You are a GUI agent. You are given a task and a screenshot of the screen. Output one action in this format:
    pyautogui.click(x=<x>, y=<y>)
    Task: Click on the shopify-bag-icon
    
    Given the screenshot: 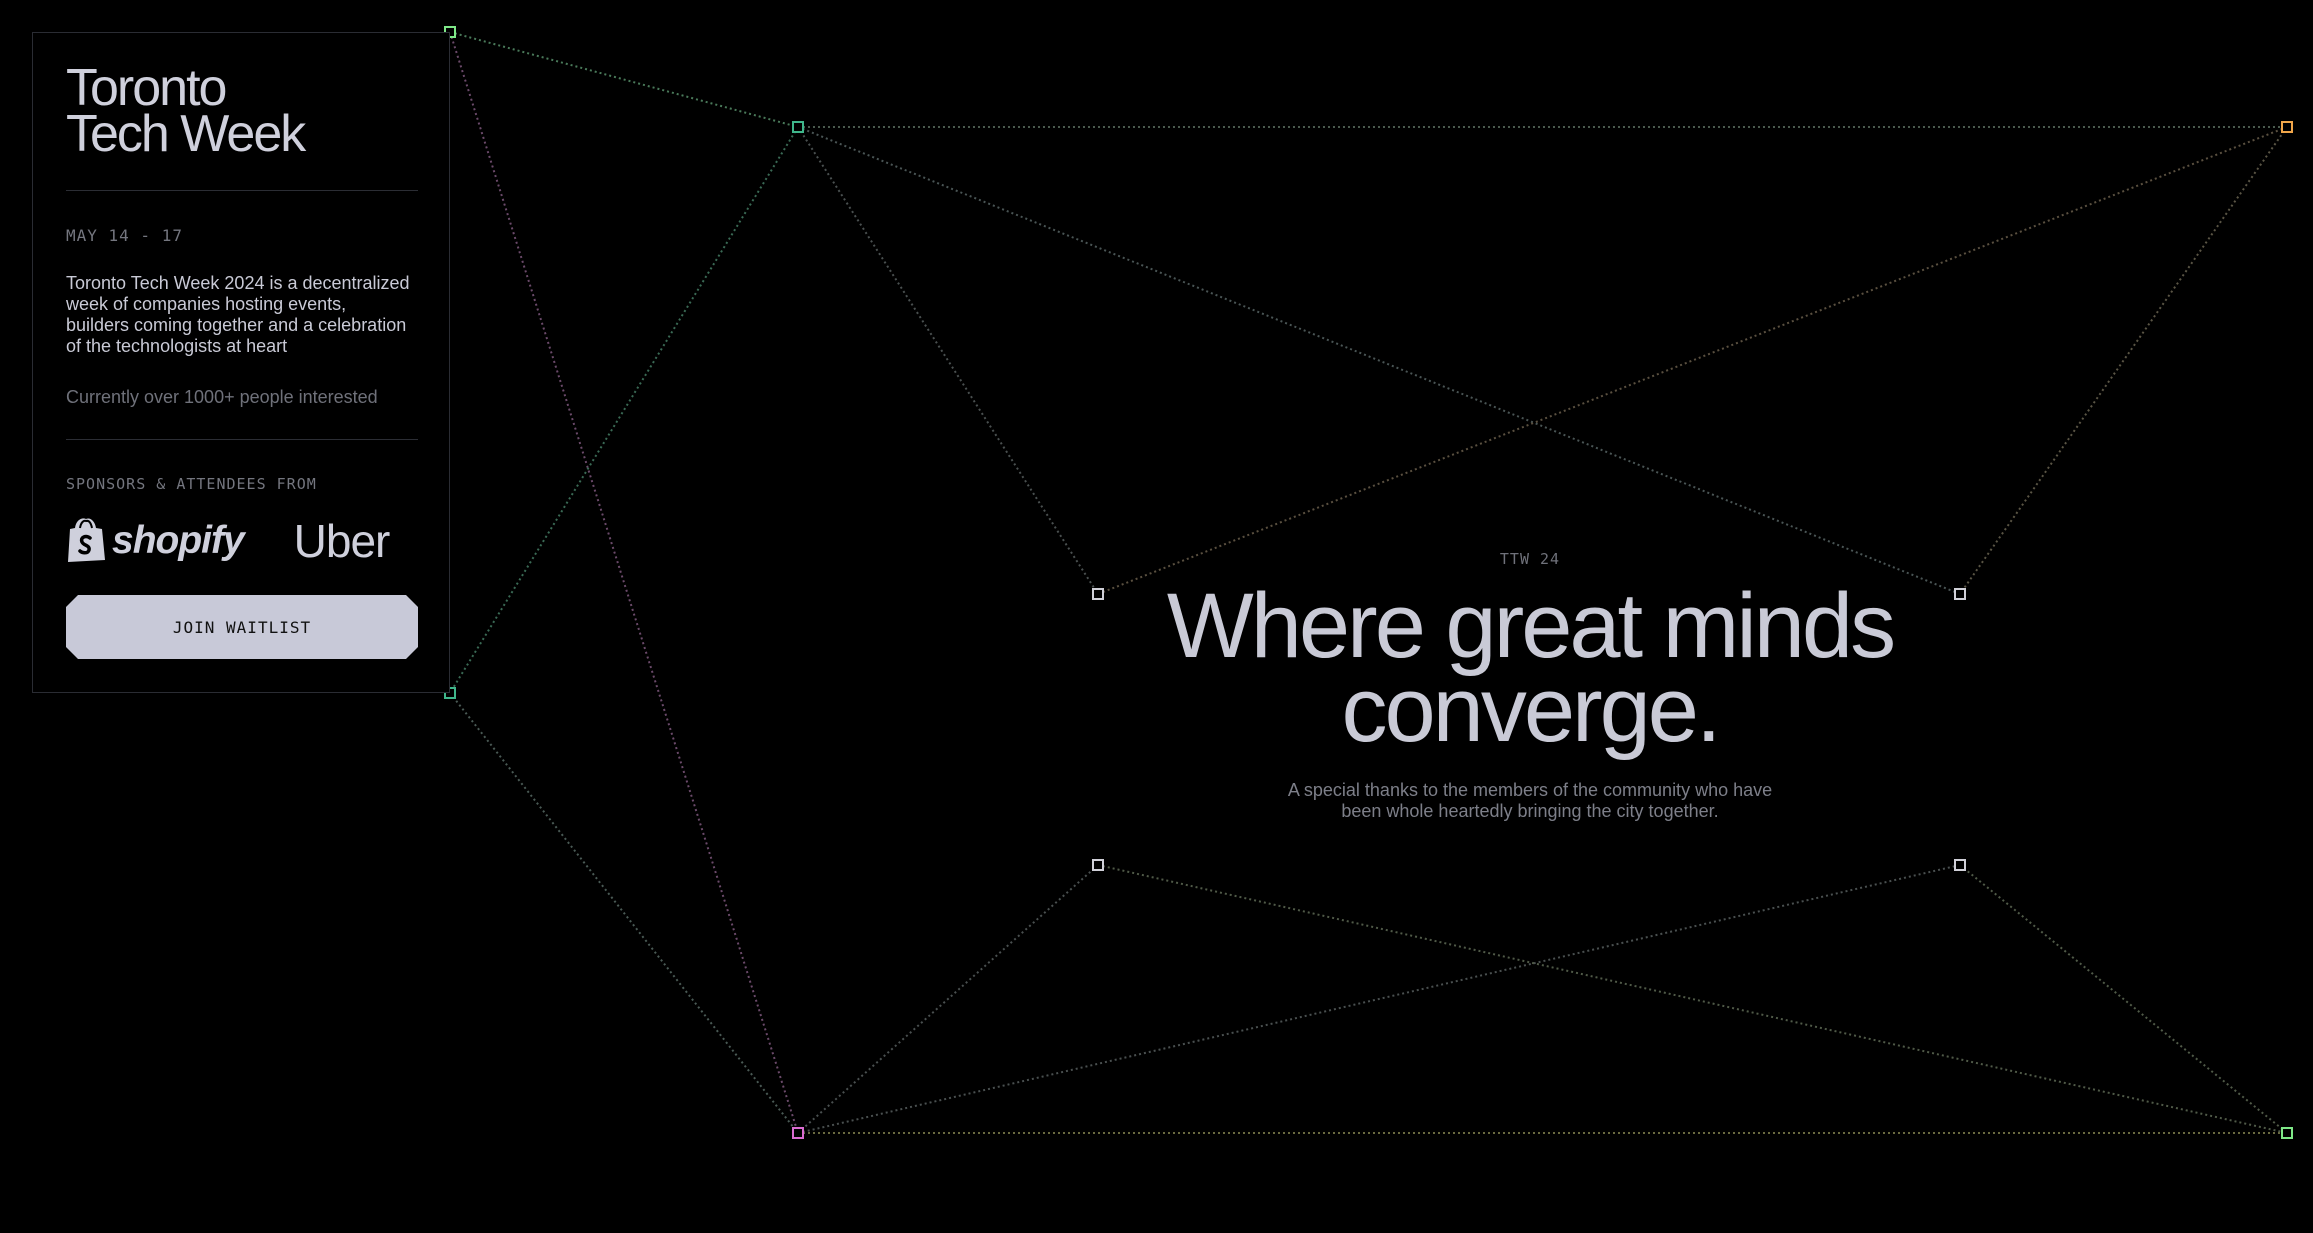 What is the action you would take?
    pyautogui.click(x=86, y=541)
    